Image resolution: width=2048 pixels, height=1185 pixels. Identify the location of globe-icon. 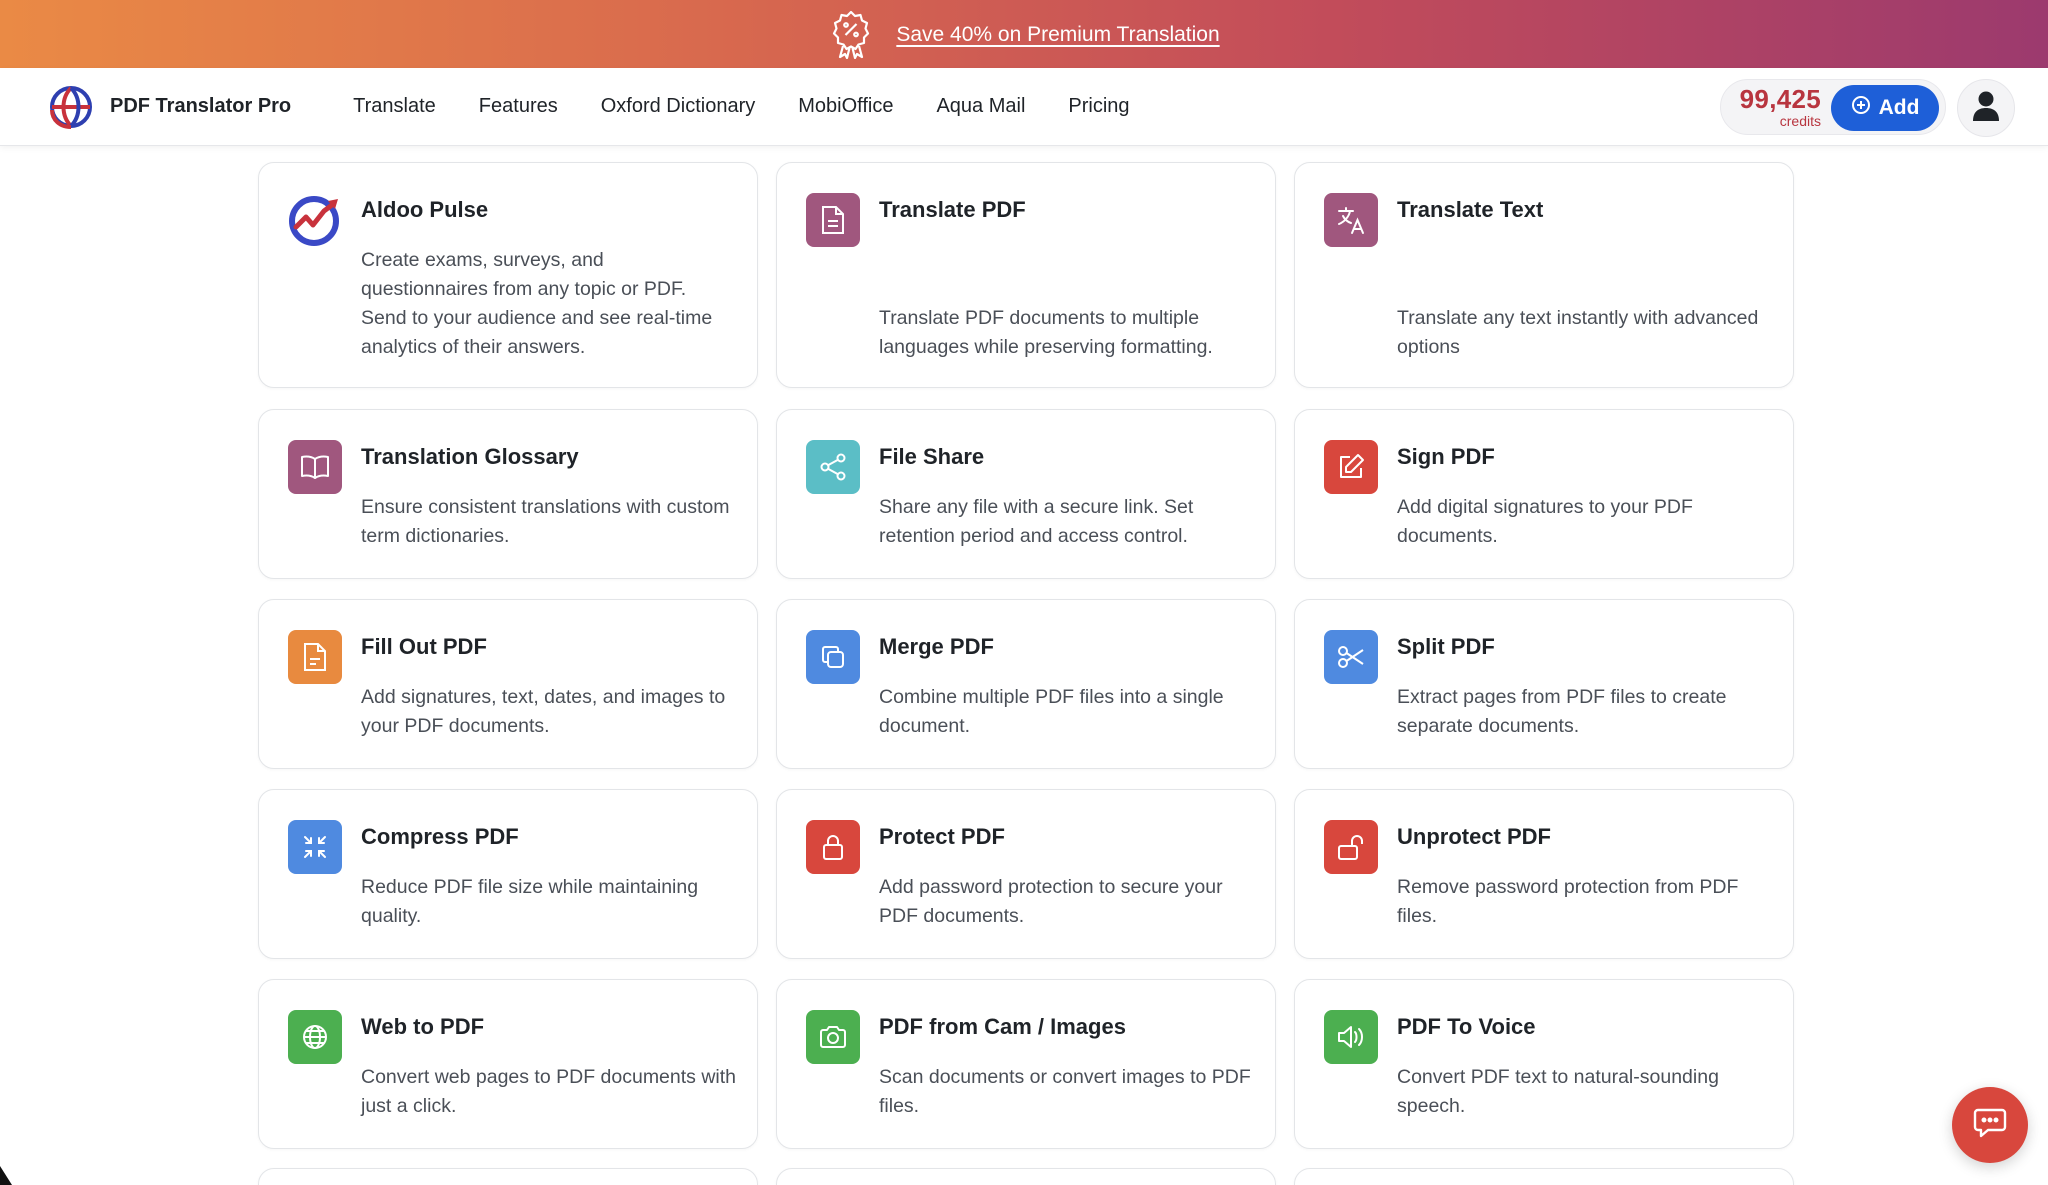
(315, 1037).